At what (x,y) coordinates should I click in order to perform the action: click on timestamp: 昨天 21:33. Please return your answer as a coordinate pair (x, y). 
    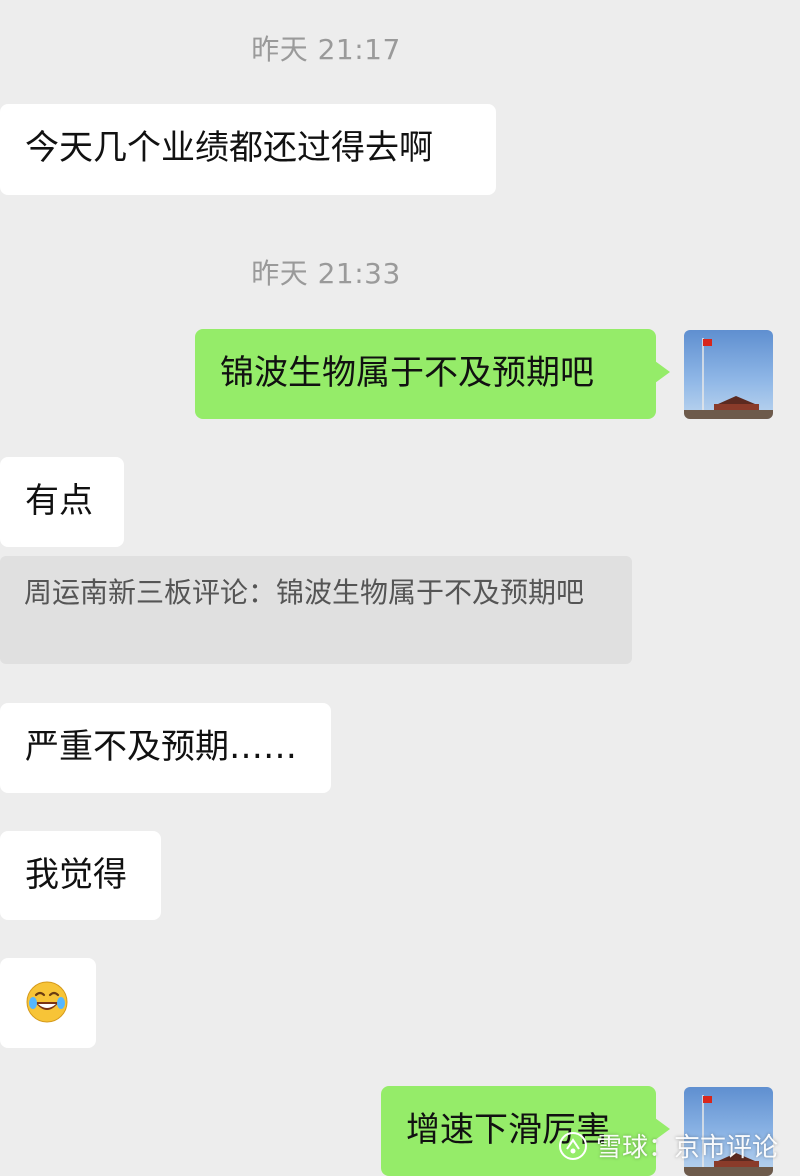
    Looking at the image, I should click on (326, 273).